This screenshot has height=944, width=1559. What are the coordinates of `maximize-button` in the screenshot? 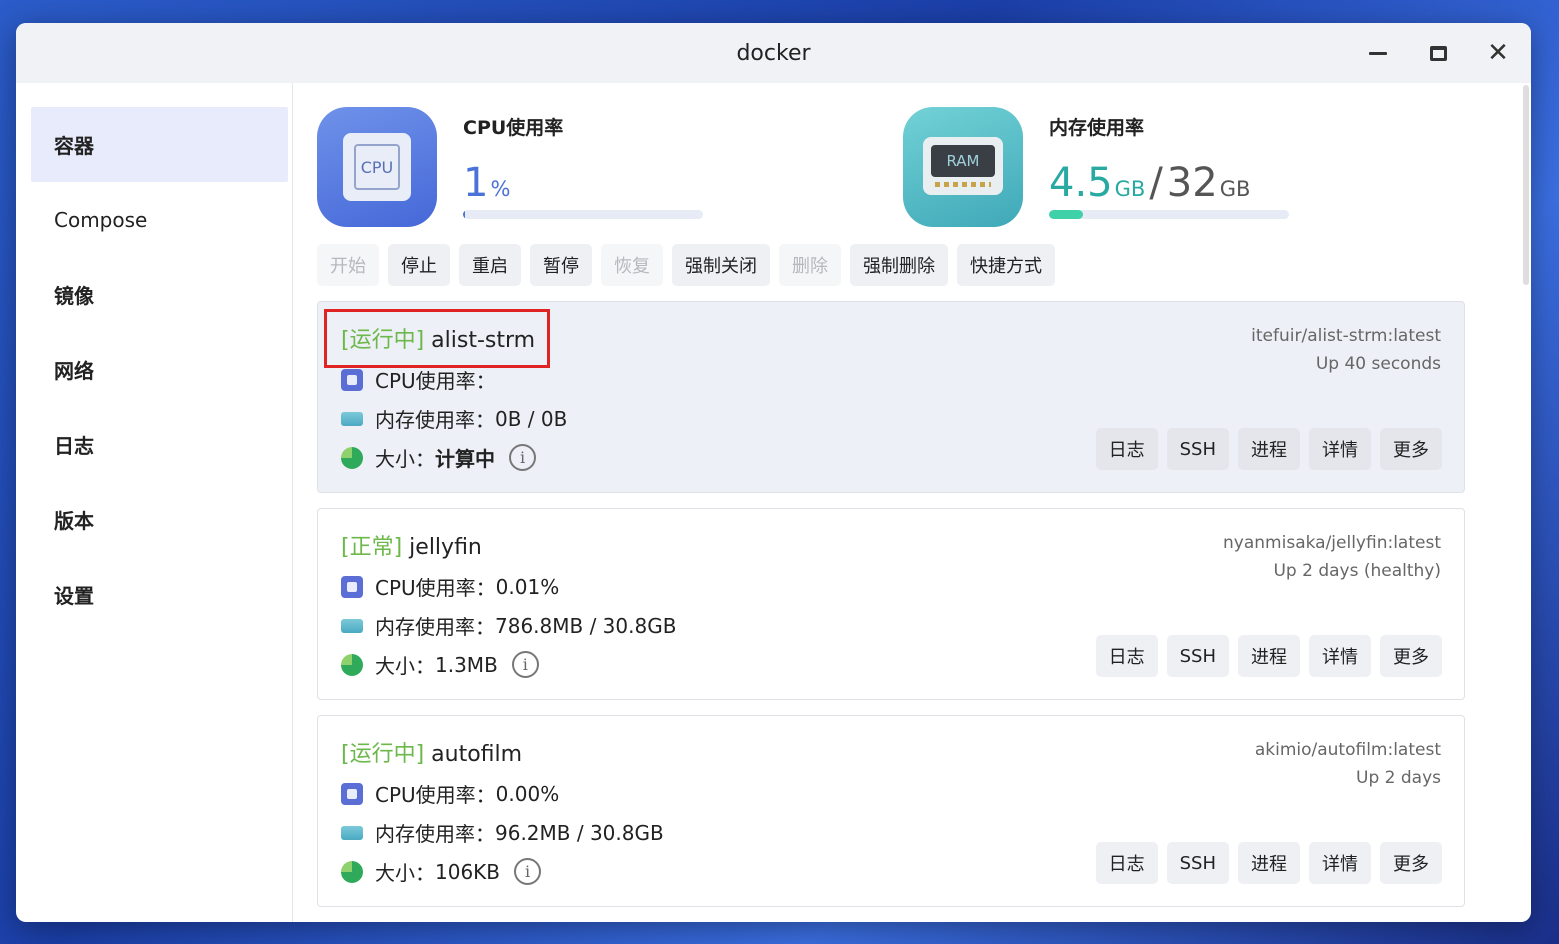 It's located at (1438, 53).